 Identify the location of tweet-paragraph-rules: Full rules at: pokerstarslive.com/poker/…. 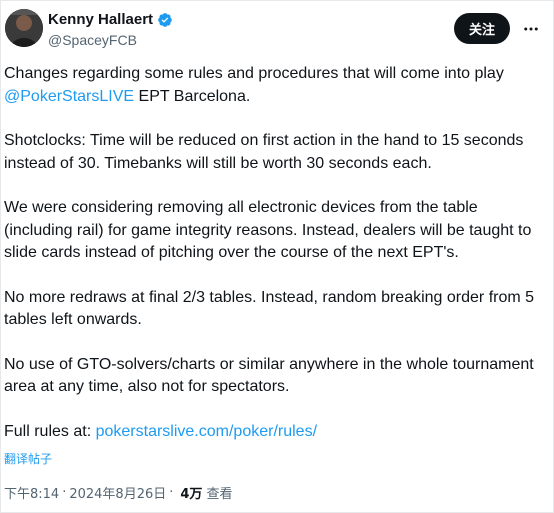
(274, 432).